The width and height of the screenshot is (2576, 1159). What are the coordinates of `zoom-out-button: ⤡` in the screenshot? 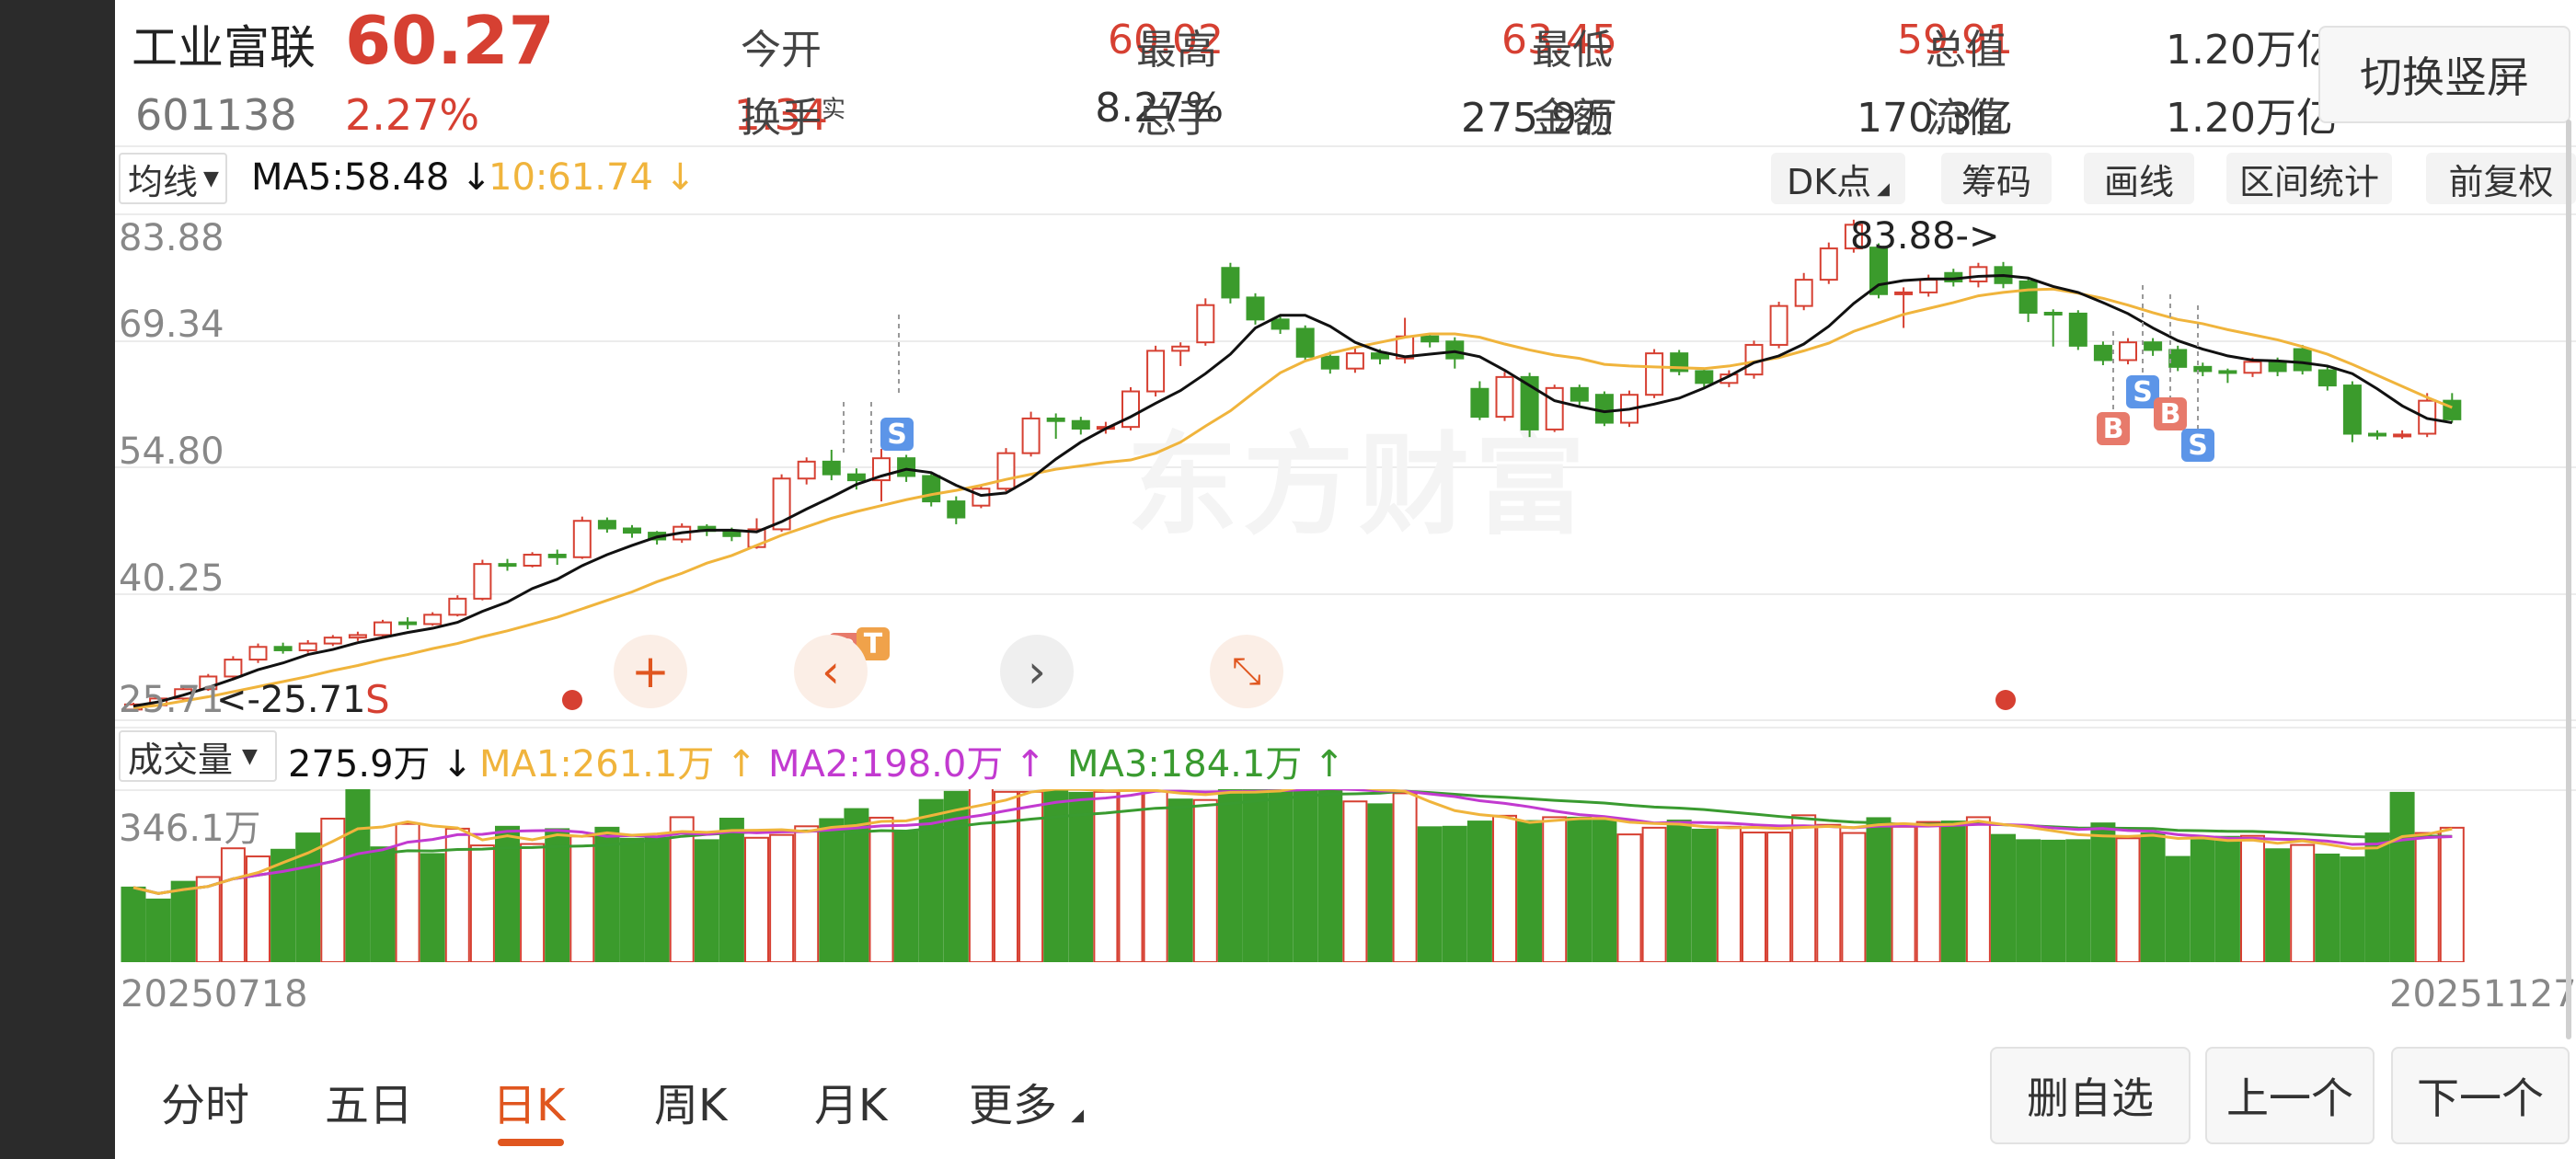 It's located at (1246, 671).